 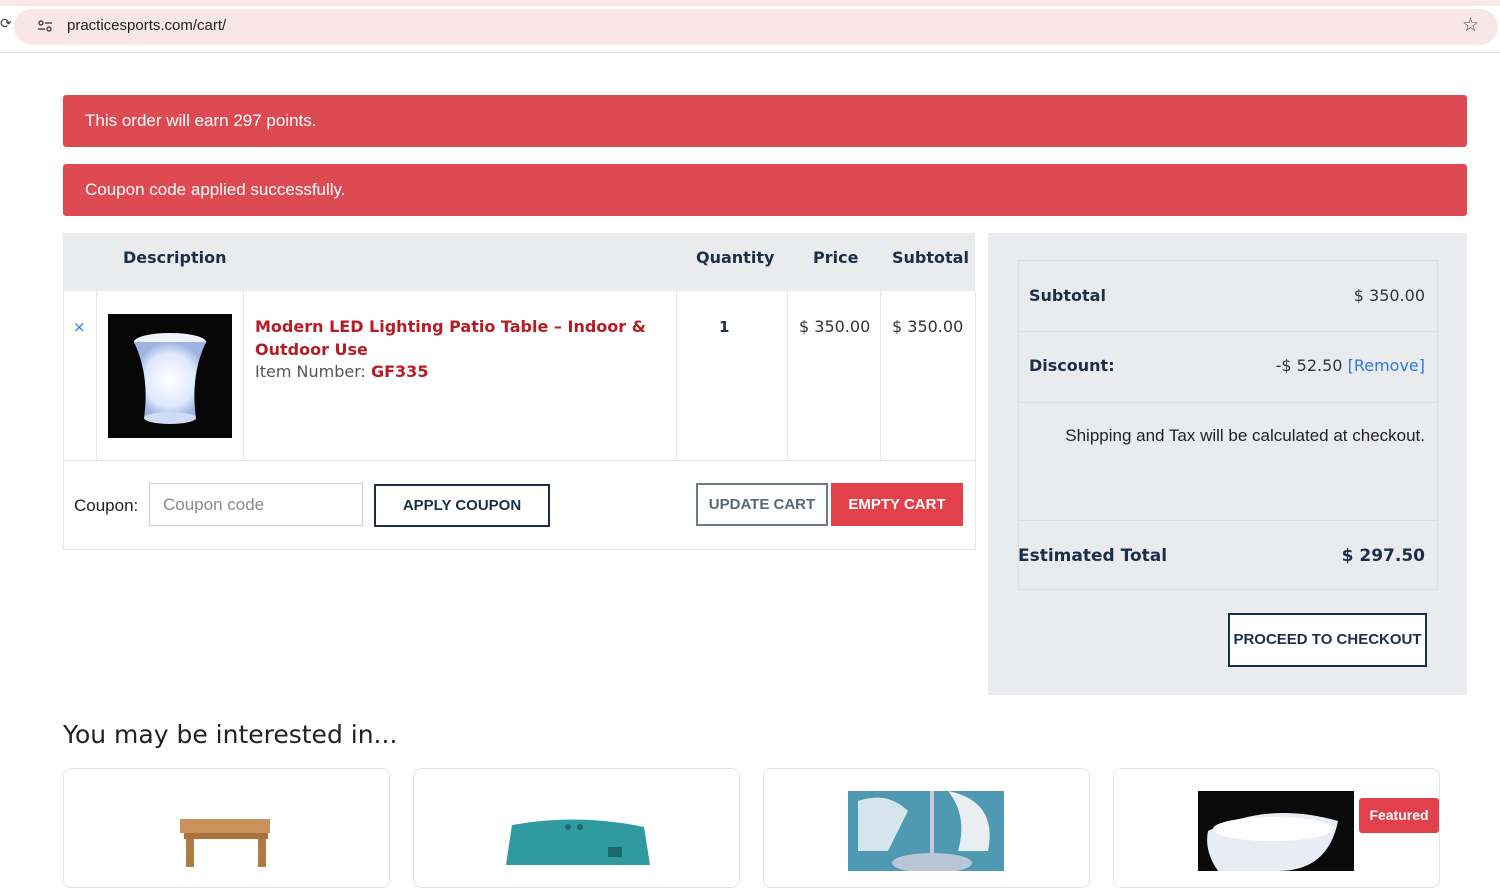 I want to click on estimated-total-value: $ 297.50, so click(x=1383, y=556).